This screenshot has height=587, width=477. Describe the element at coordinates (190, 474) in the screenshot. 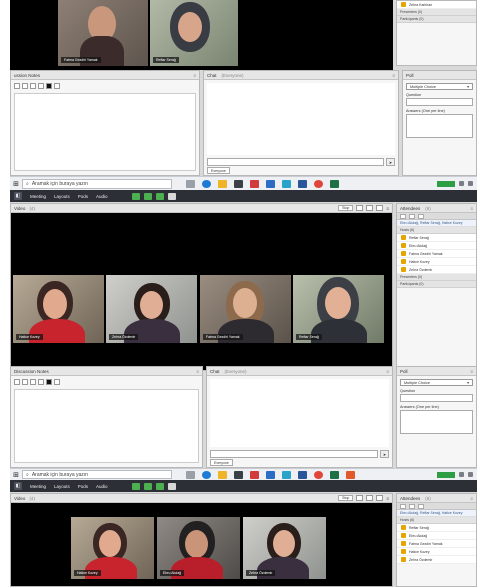

I see `task-view-icon` at that location.